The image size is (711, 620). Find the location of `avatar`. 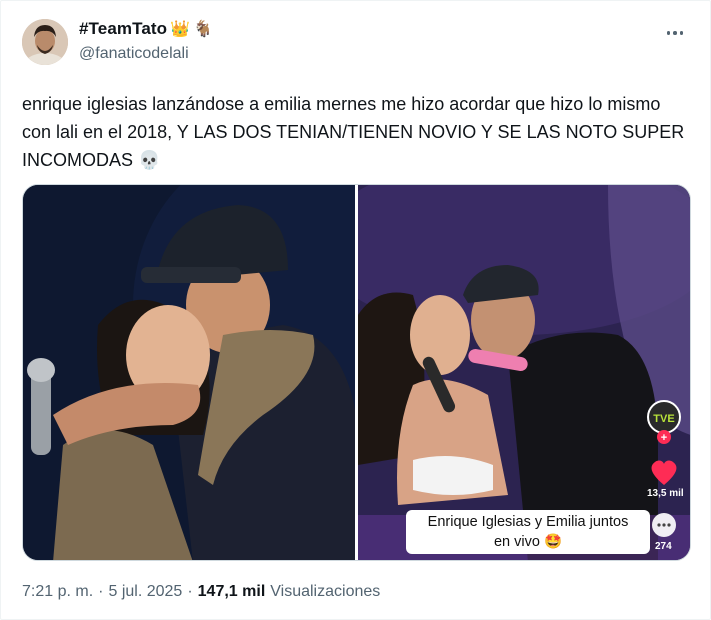

avatar is located at coordinates (45, 42).